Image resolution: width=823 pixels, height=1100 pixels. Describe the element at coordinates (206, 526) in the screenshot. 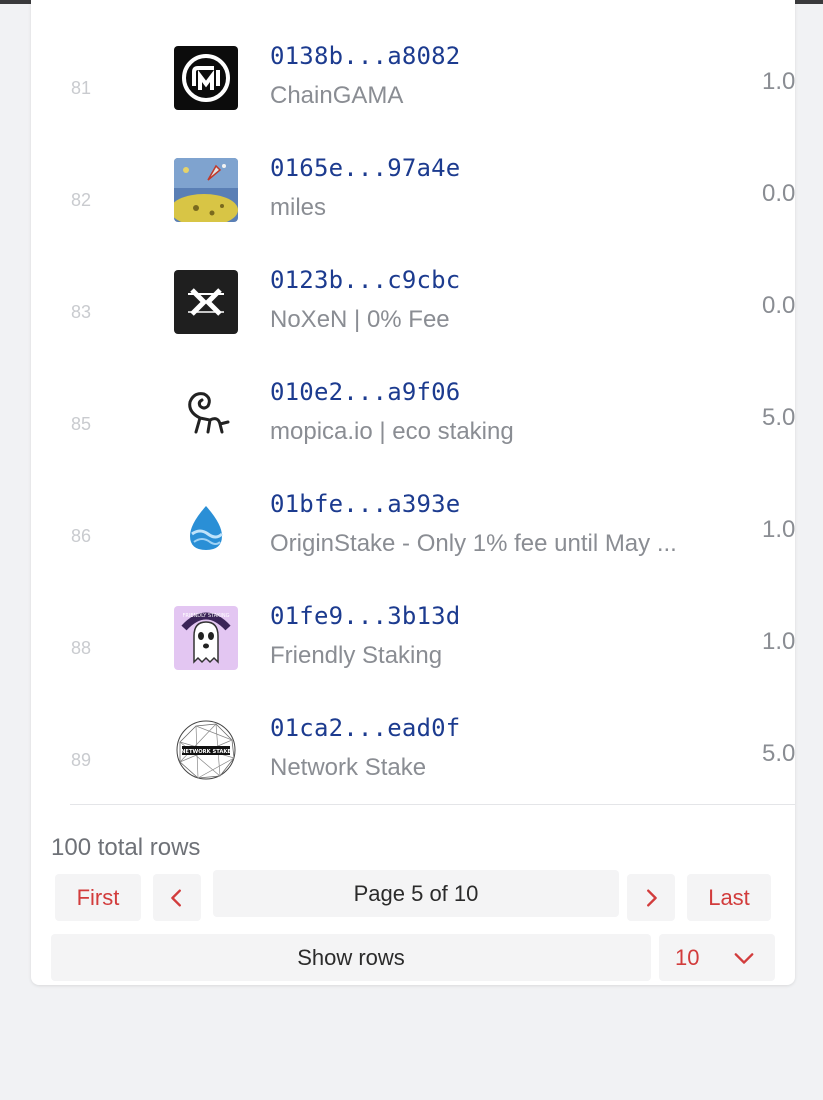

I see `originstake-logo-icon` at that location.